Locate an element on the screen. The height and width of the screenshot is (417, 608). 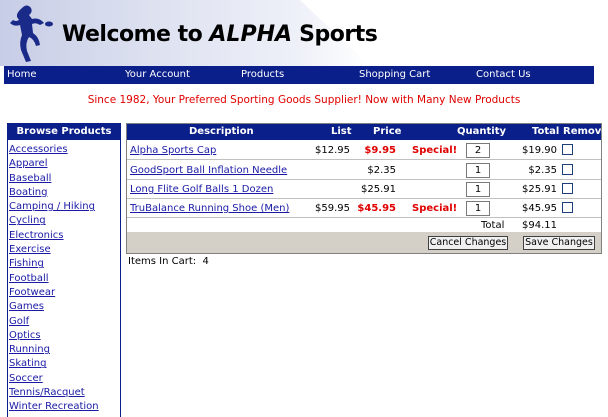
category-item: Winter Recreation is located at coordinates (64, 407).